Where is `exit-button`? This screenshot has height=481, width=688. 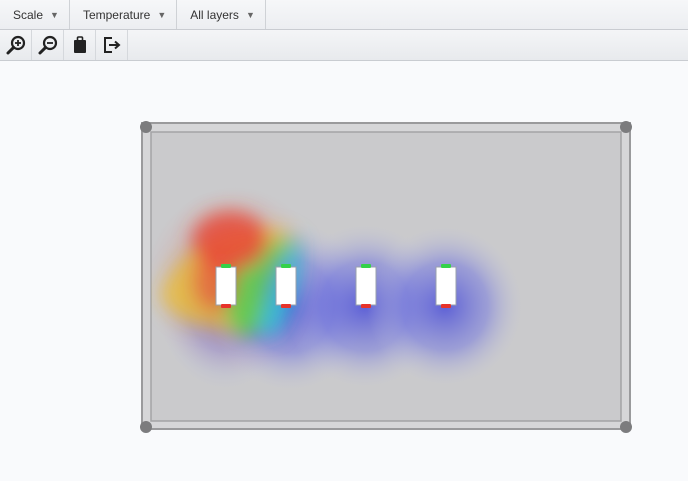 exit-button is located at coordinates (112, 45).